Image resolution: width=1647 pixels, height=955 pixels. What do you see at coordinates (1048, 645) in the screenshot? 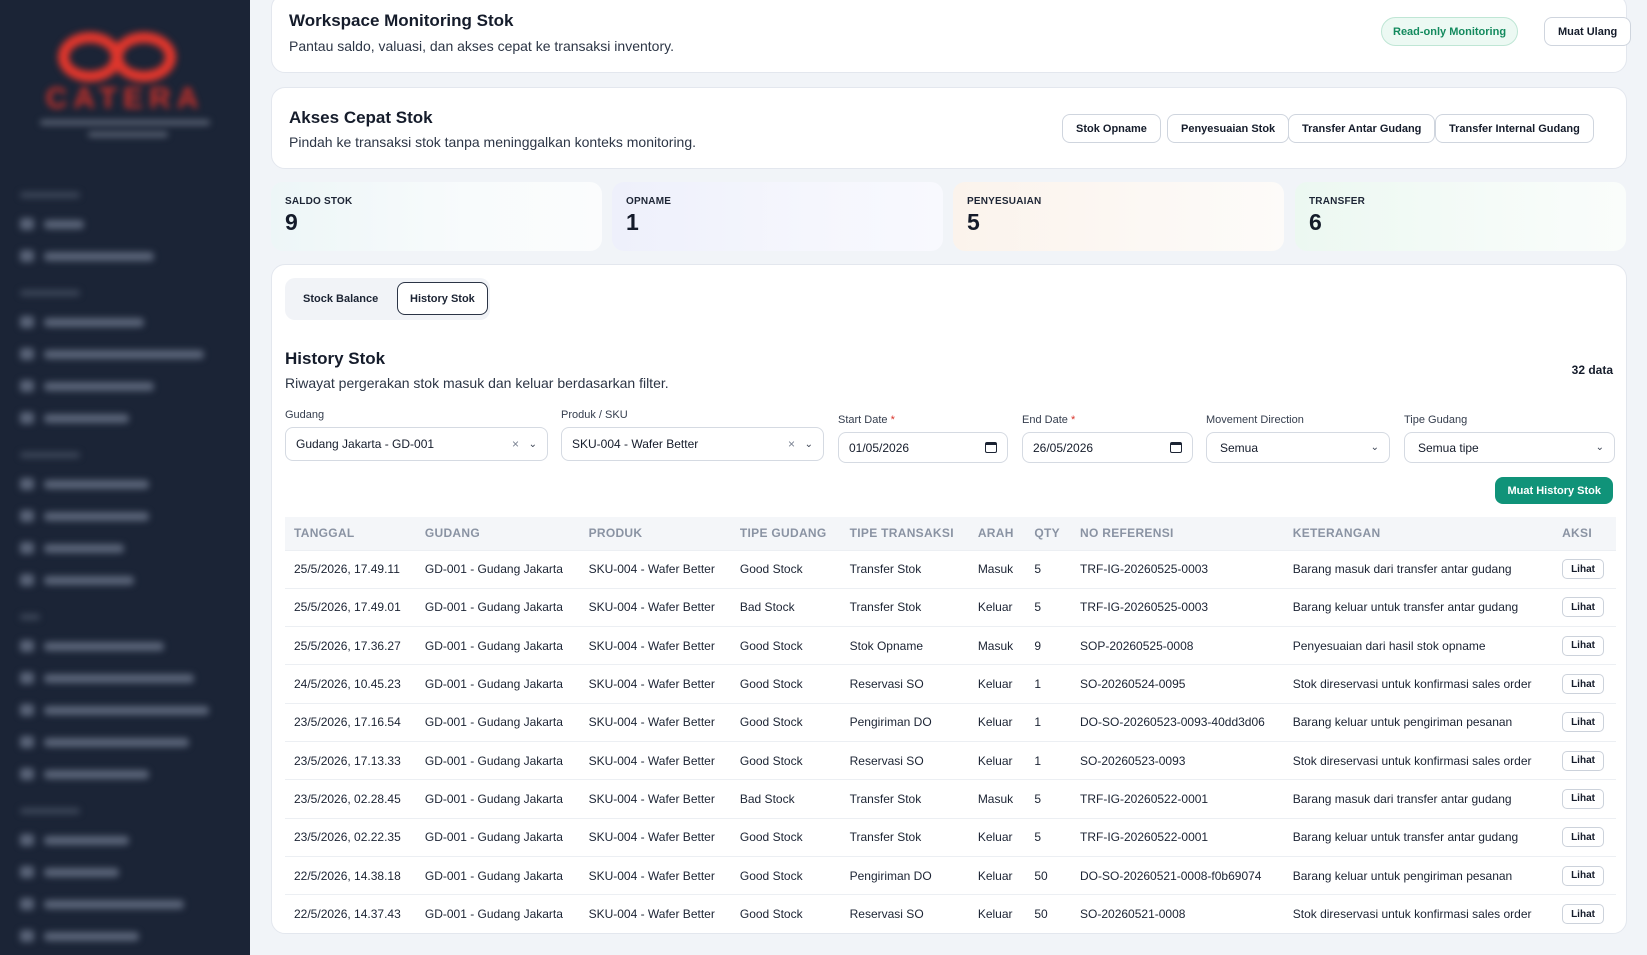
I see `table-cell: 9` at bounding box center [1048, 645].